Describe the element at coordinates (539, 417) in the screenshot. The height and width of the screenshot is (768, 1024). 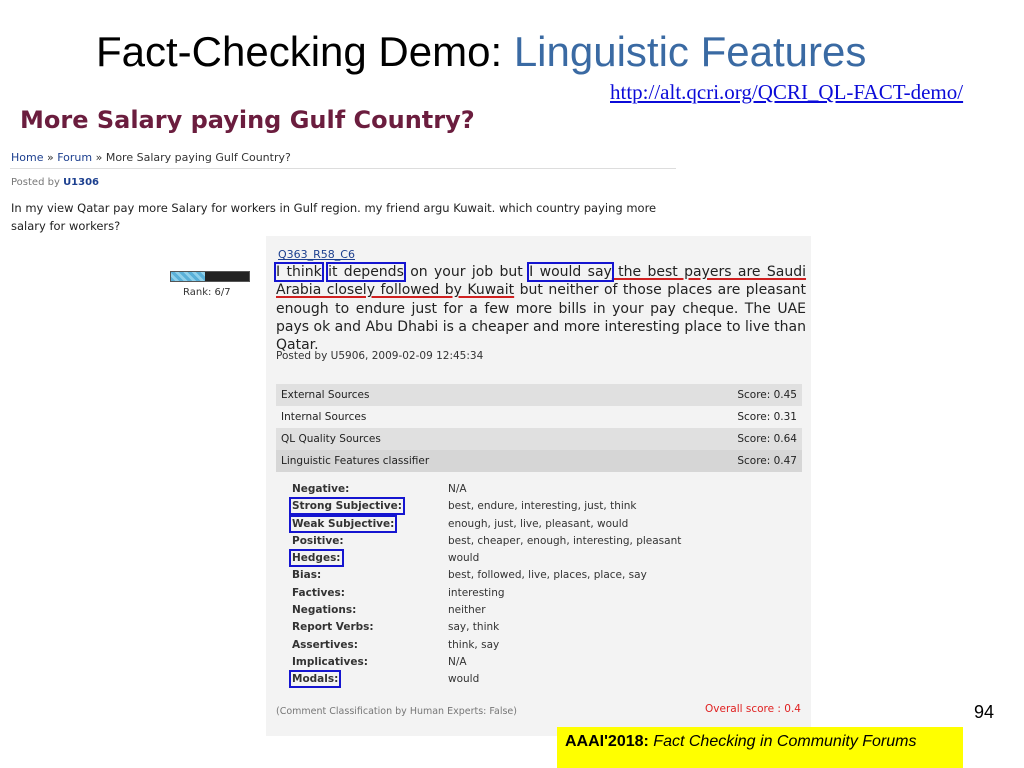
I see `score-row-internal: Internal Sources Score: 0.31` at that location.